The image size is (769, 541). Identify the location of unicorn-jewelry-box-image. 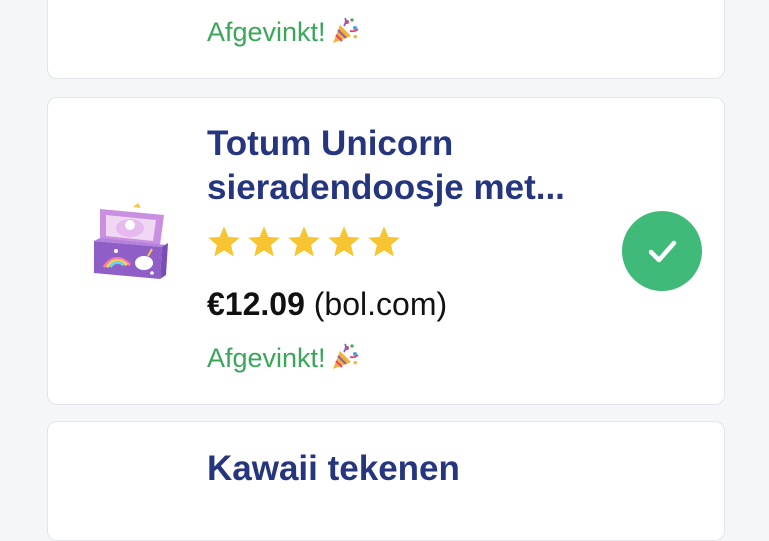
(131, 246).